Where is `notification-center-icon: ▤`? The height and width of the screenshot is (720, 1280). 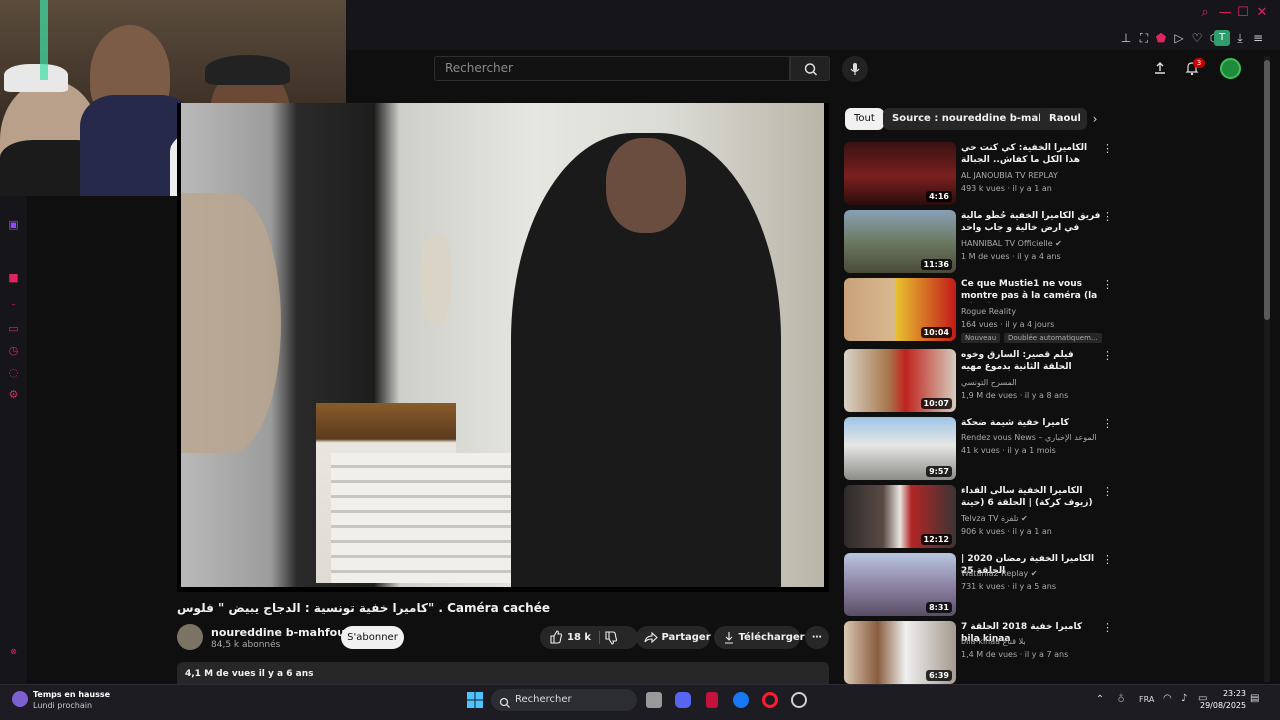
notification-center-icon: ▤ is located at coordinates (1256, 699).